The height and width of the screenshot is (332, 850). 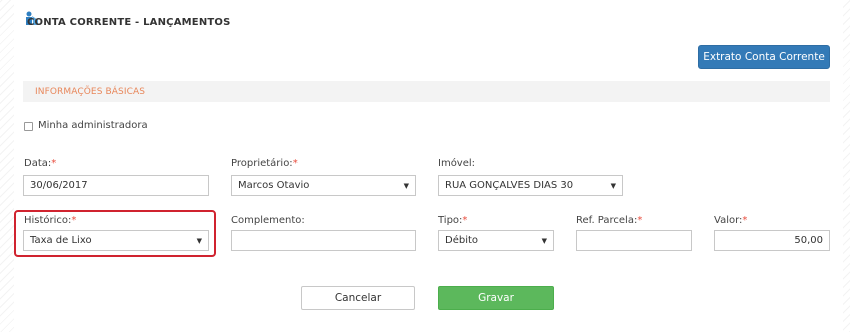 What do you see at coordinates (323, 240) in the screenshot?
I see `complemento-input` at bounding box center [323, 240].